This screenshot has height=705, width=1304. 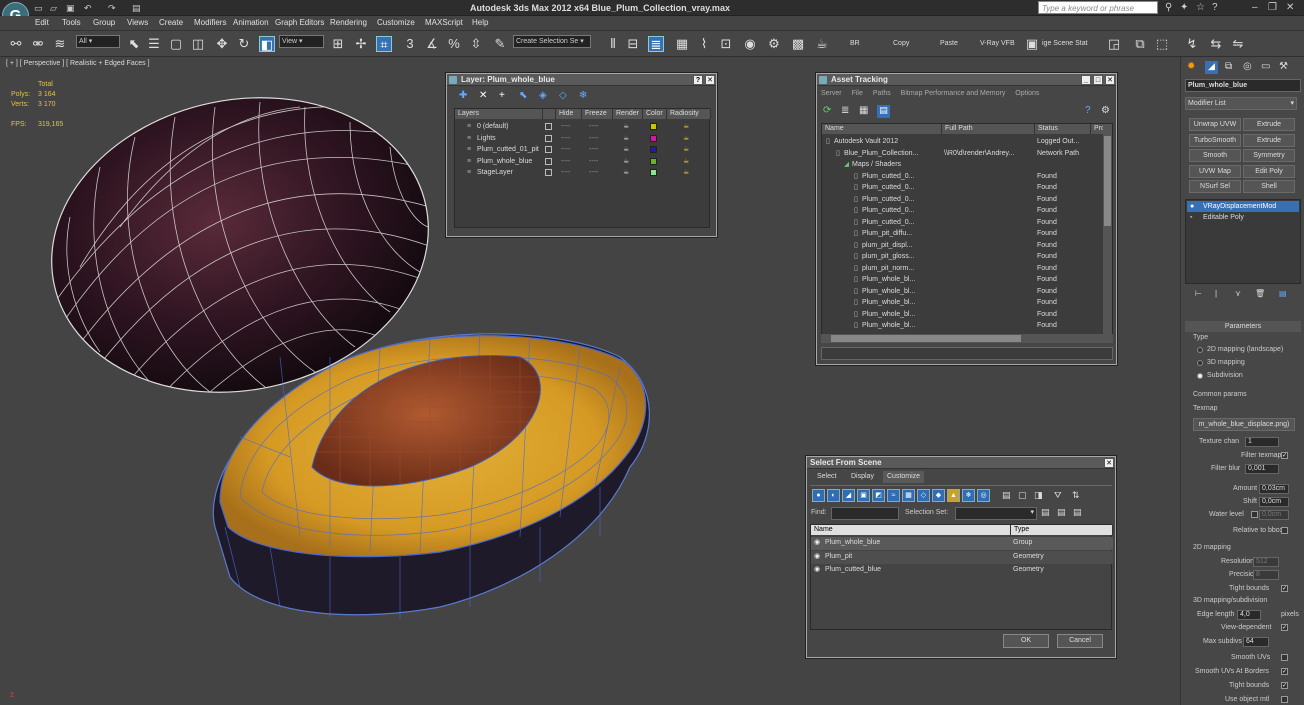 I want to click on minimize-icon: –, so click(x=1255, y=7).